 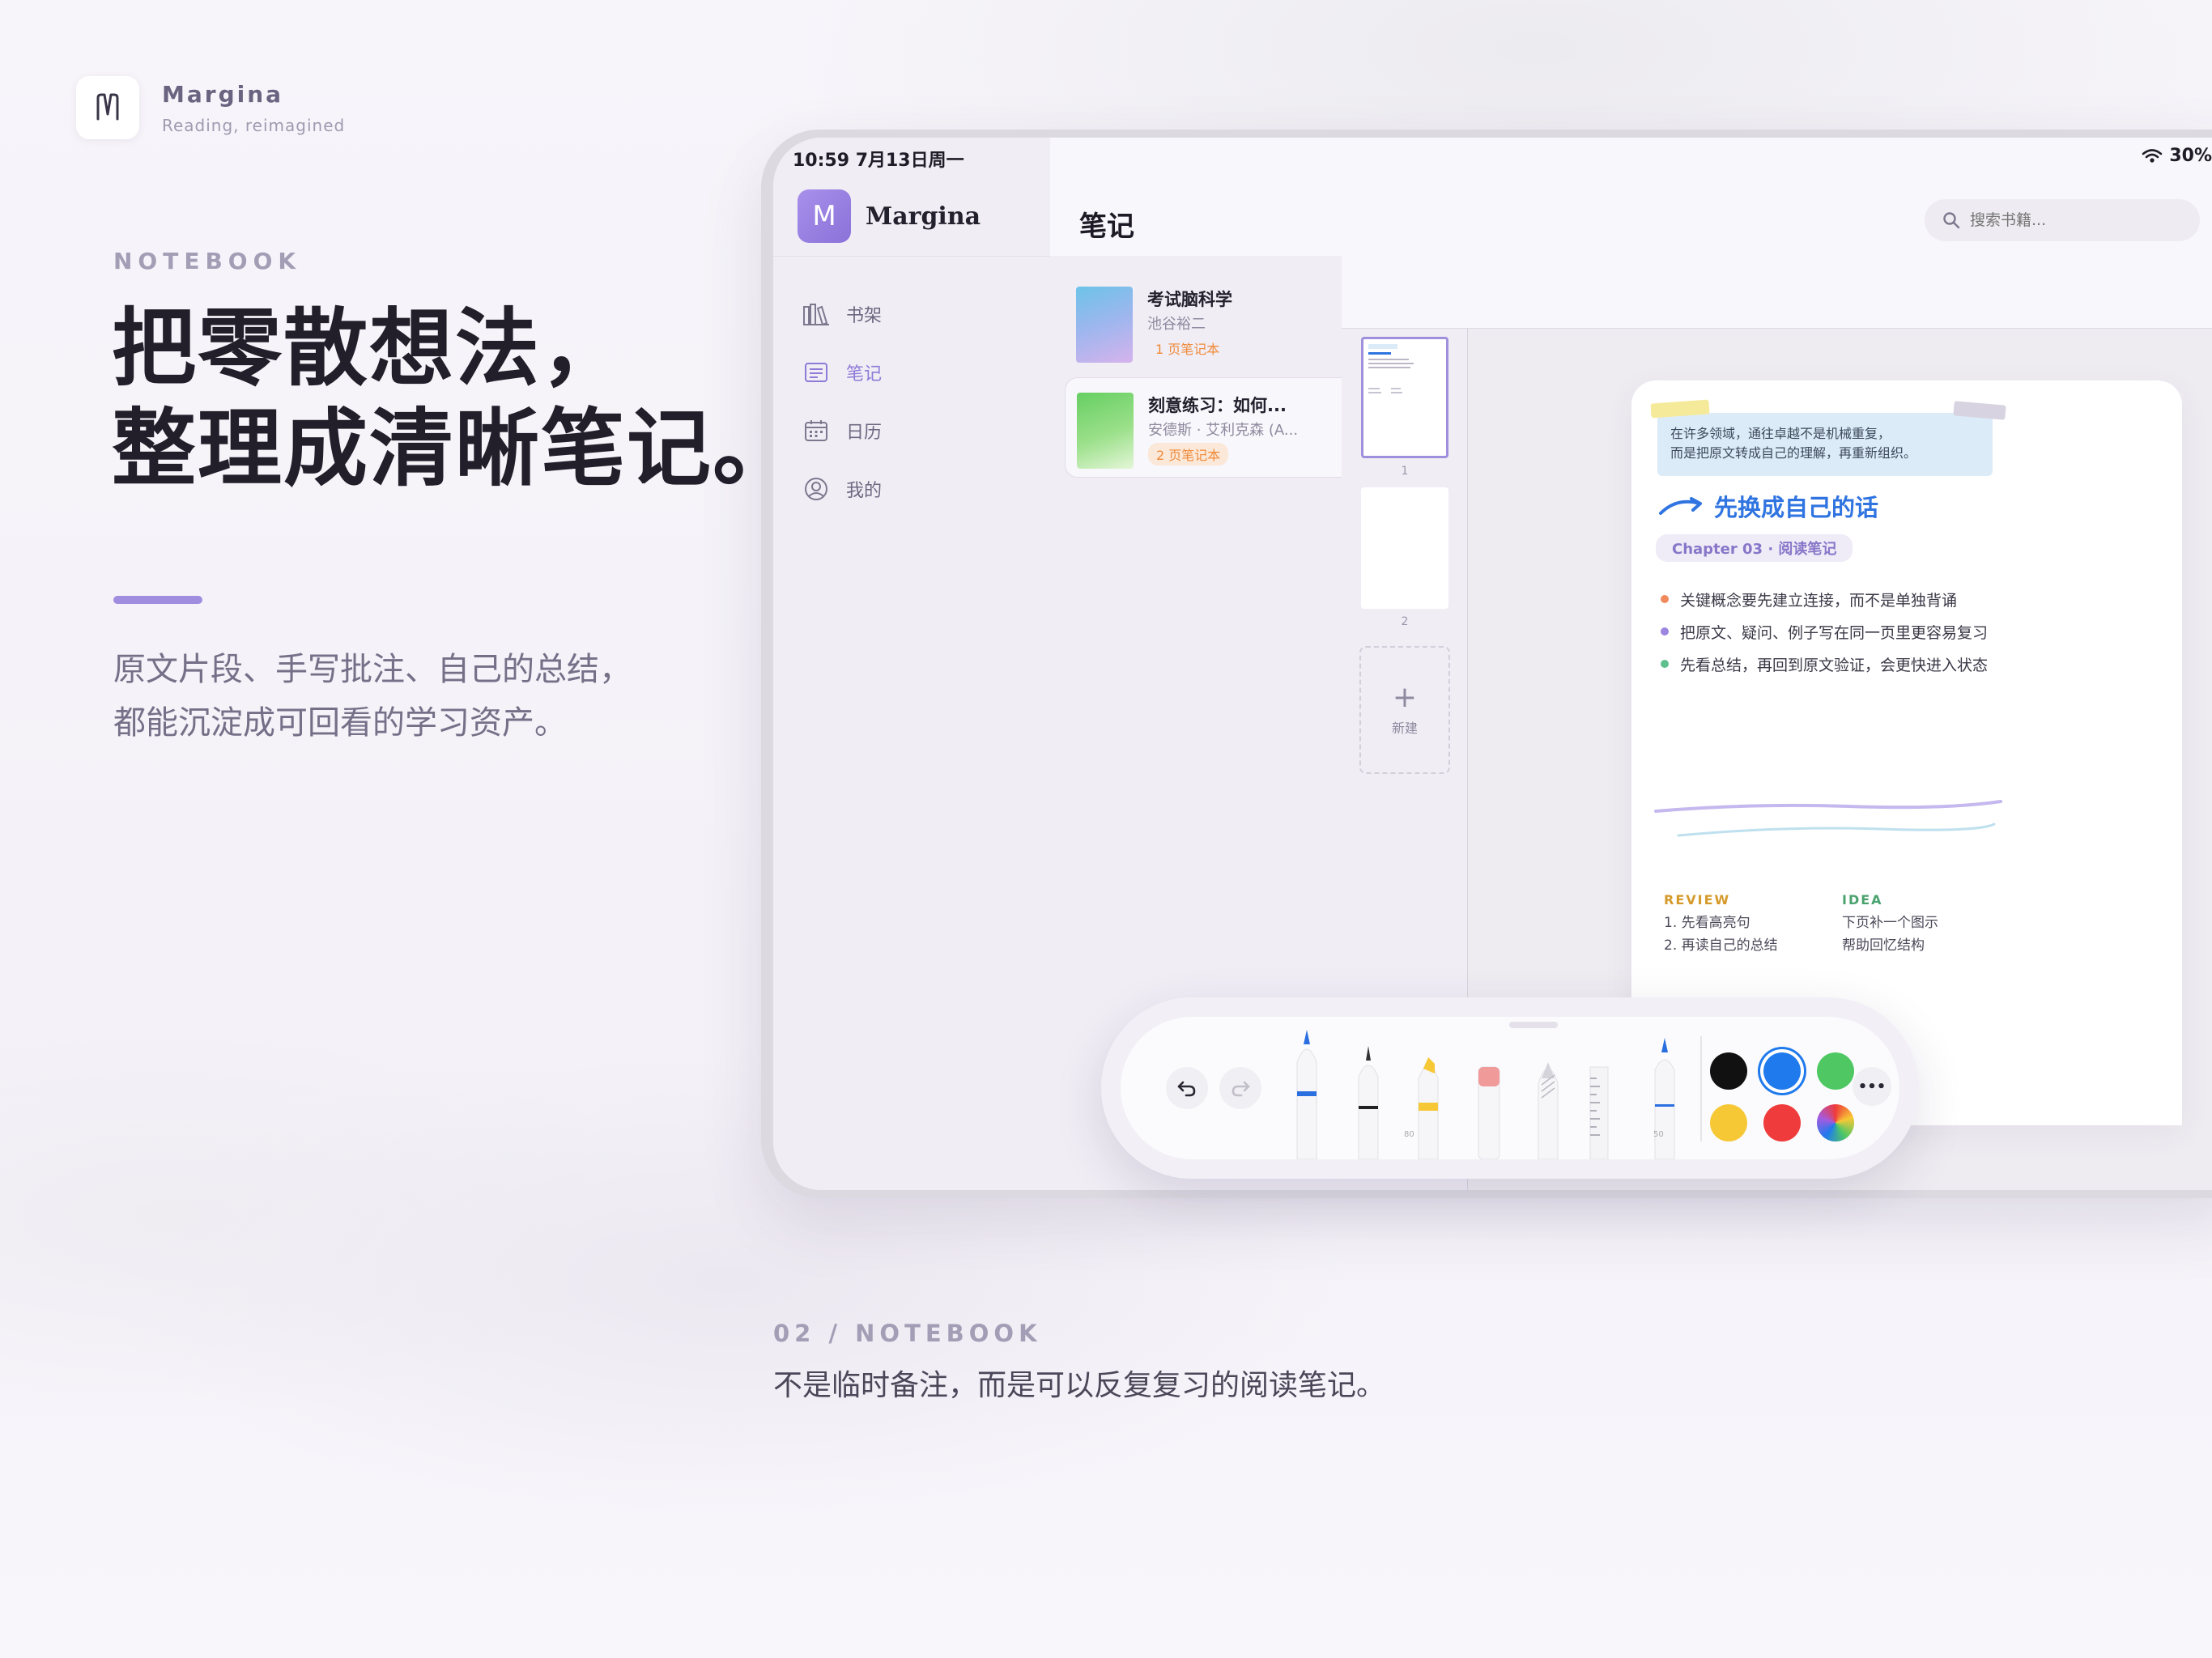 I want to click on sidebar: 10:59 7月13日周一 M Margina 书架 笔记 日历 我的, so click(x=911, y=664).